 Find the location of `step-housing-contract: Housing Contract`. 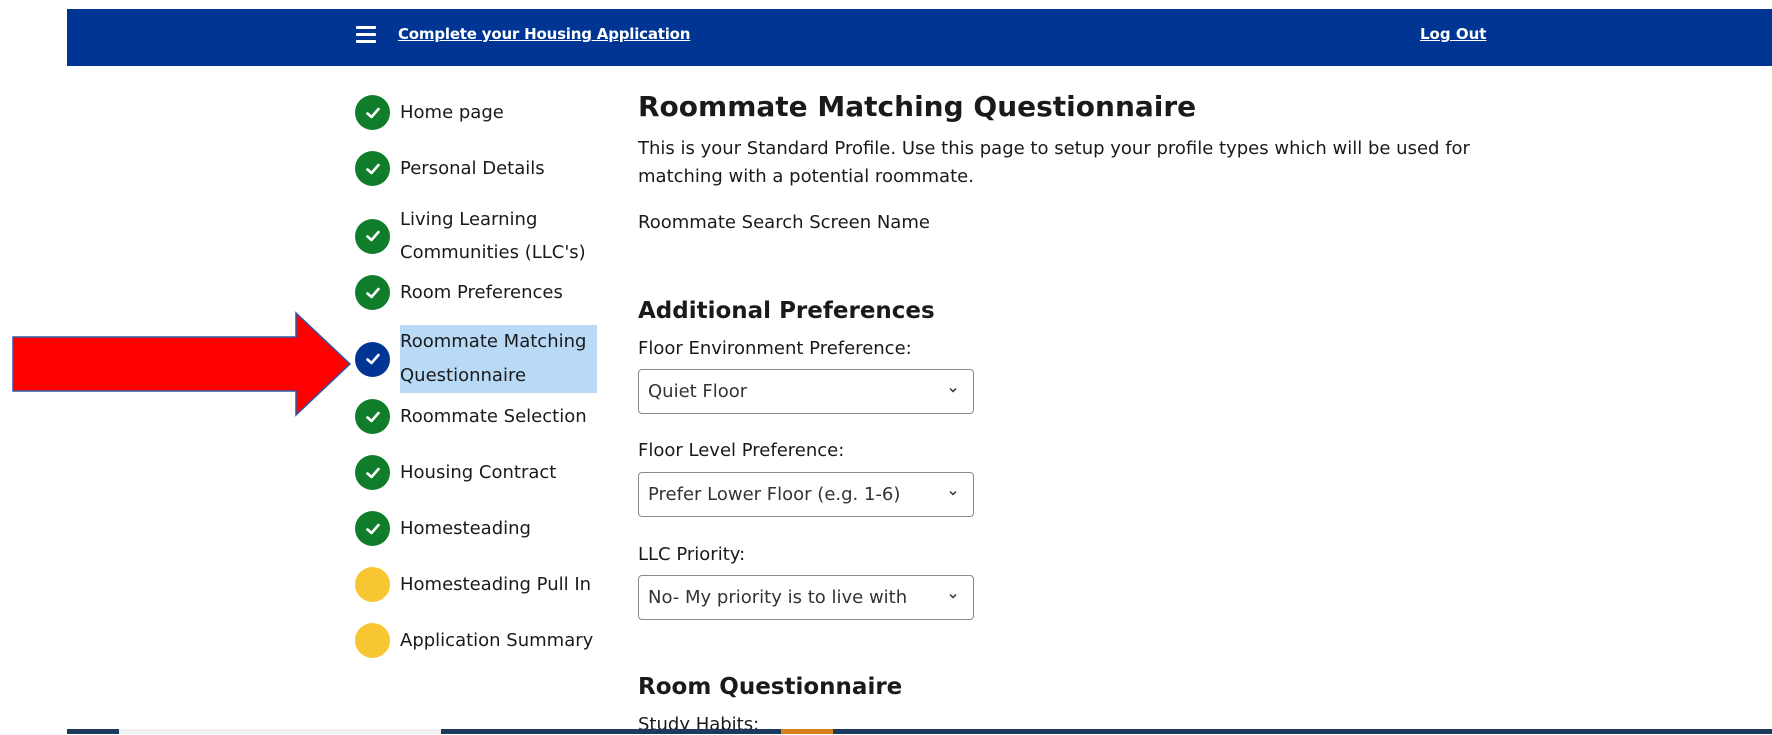

step-housing-contract: Housing Contract is located at coordinates (480, 472).